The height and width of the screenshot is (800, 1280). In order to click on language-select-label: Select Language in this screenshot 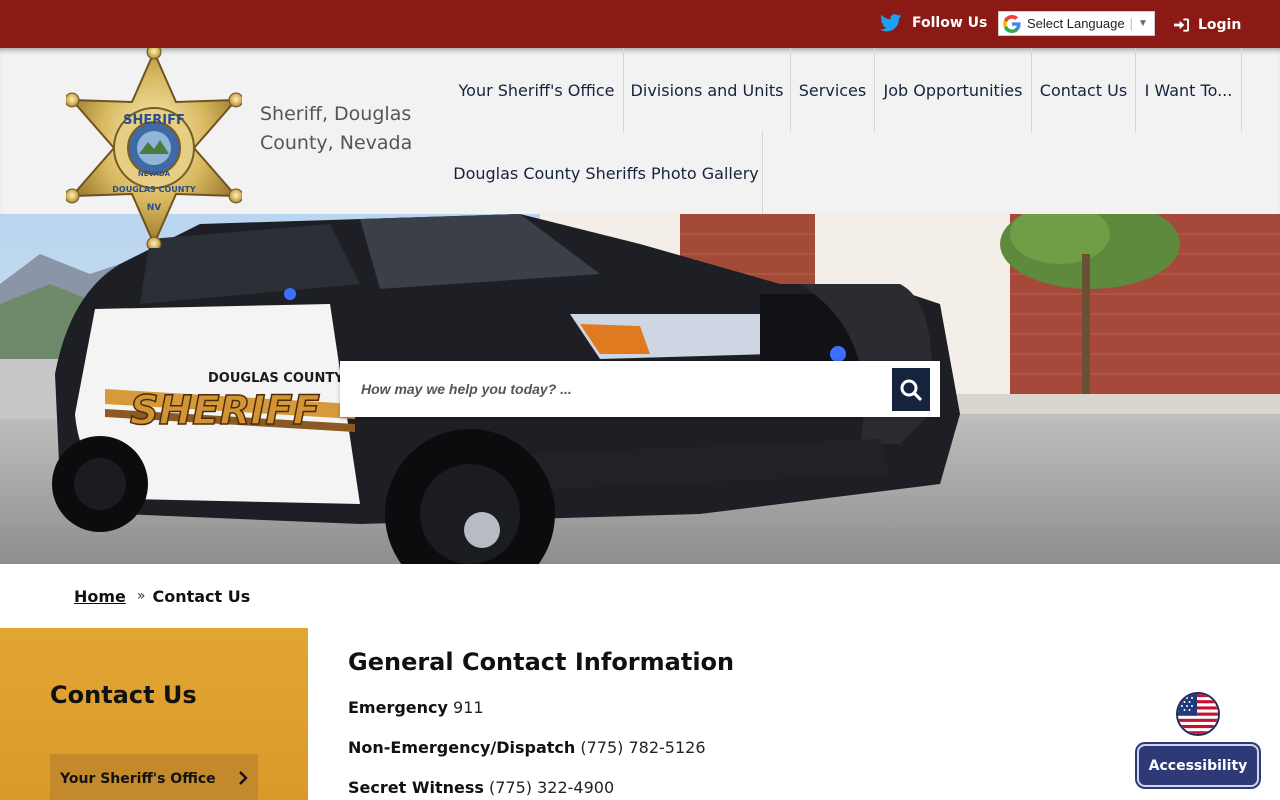, I will do `click(1076, 23)`.